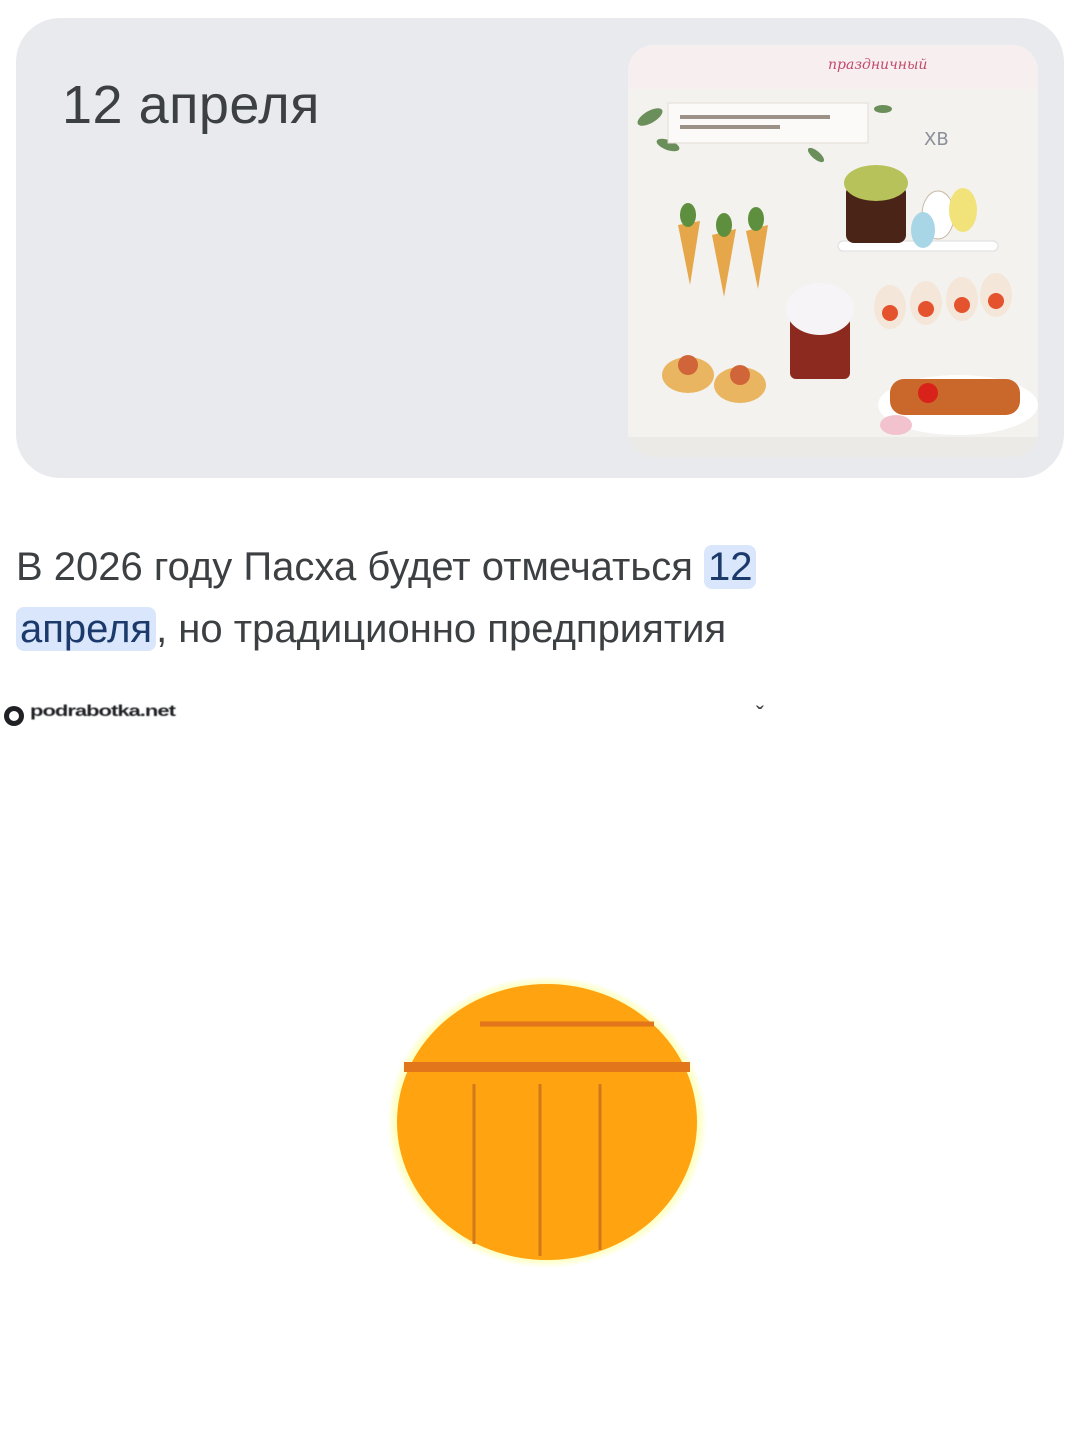 The width and height of the screenshot is (1080, 1440). Describe the element at coordinates (936, 139) in the screenshot. I see `svg-text: ХВ` at that location.